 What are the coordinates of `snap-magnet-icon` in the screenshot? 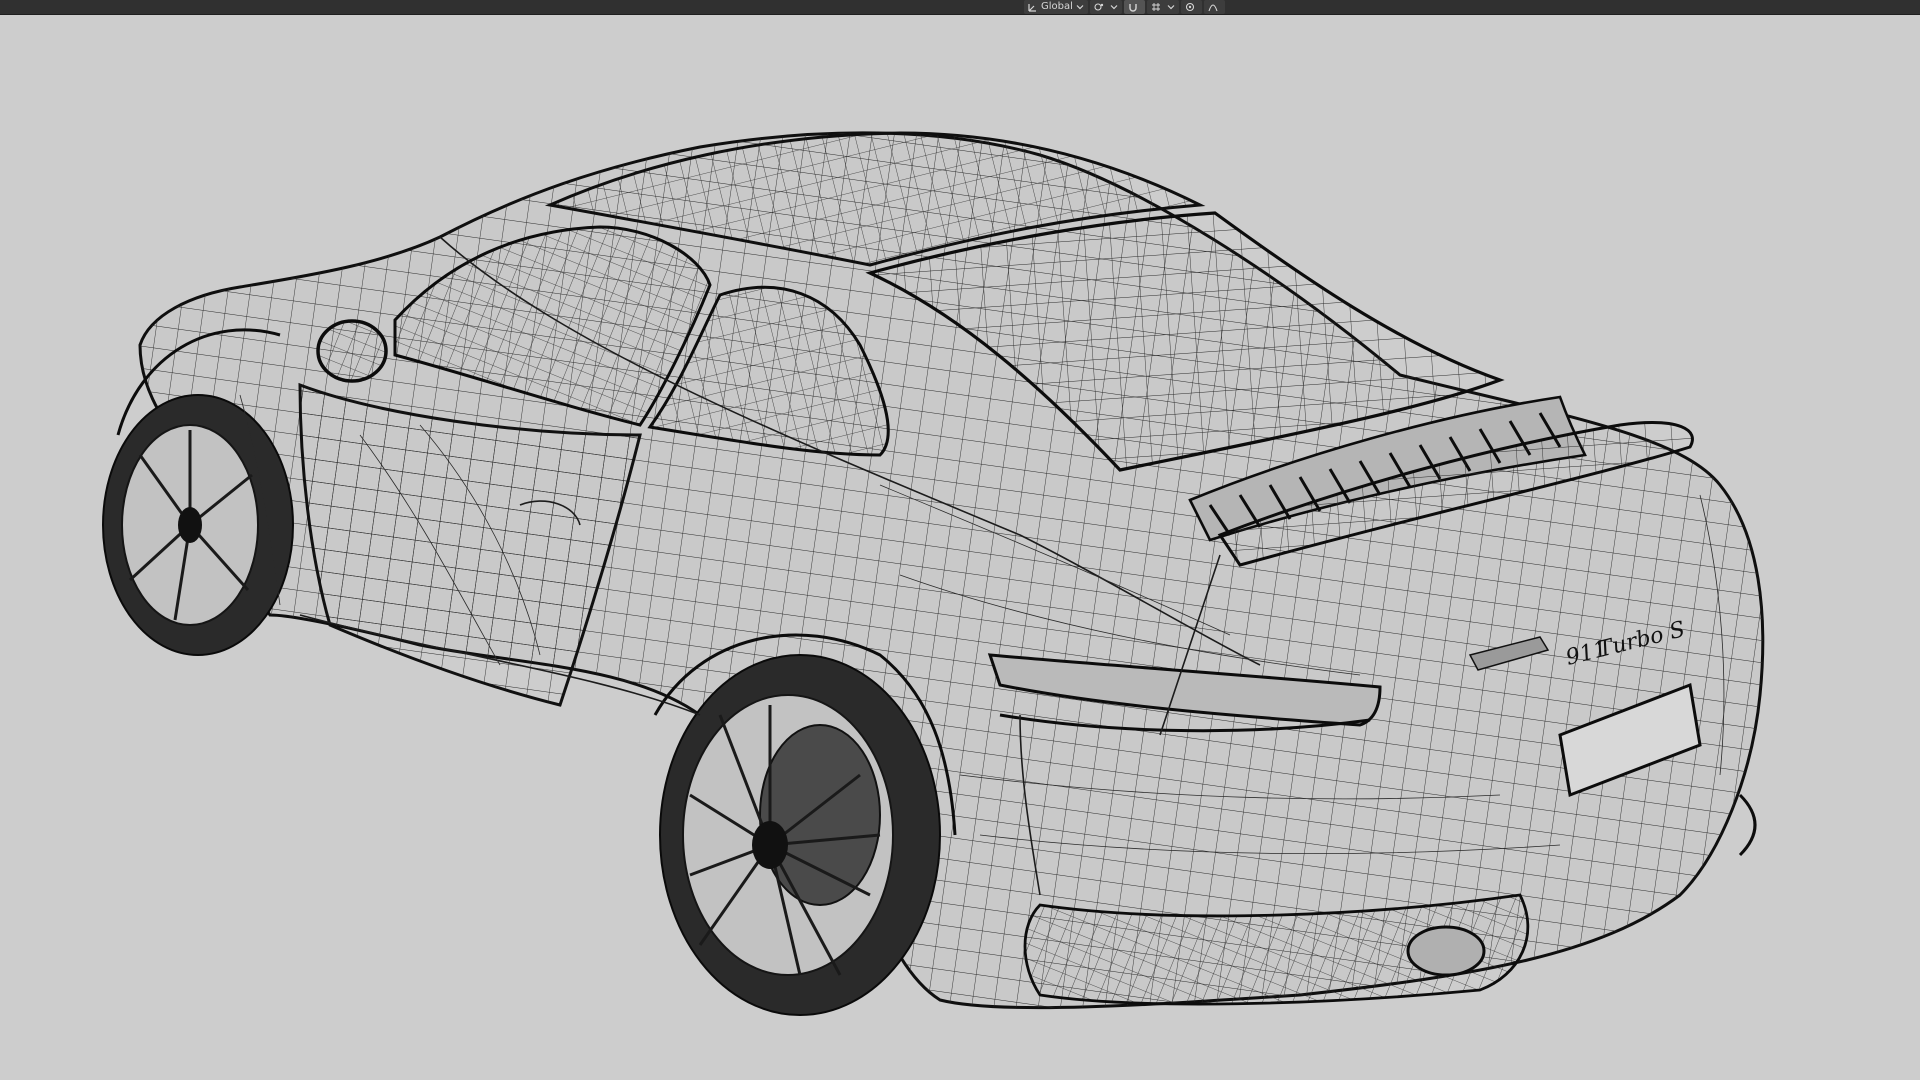 It's located at (1133, 8).